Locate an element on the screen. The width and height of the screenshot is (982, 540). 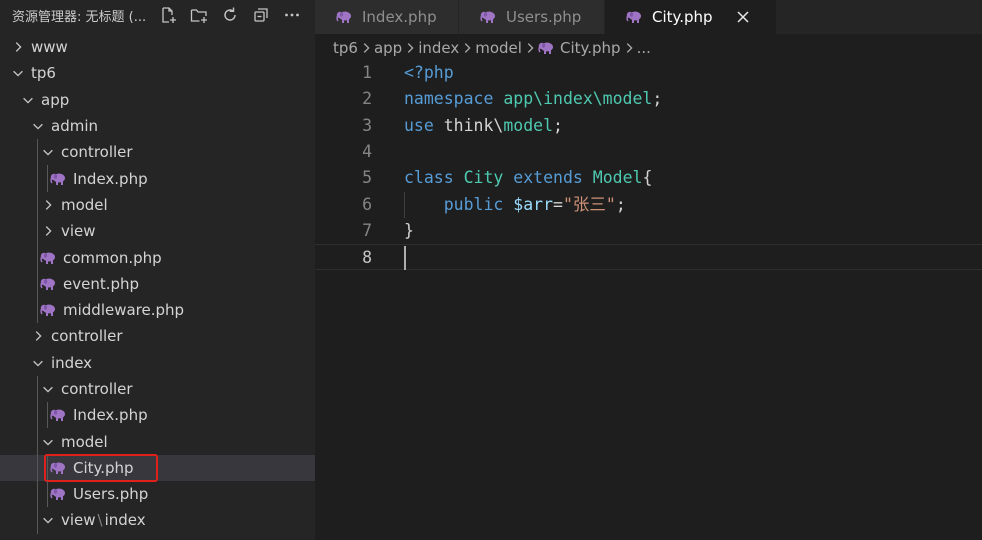
breadcrumb-item-tp6: tp6 is located at coordinates (345, 48).